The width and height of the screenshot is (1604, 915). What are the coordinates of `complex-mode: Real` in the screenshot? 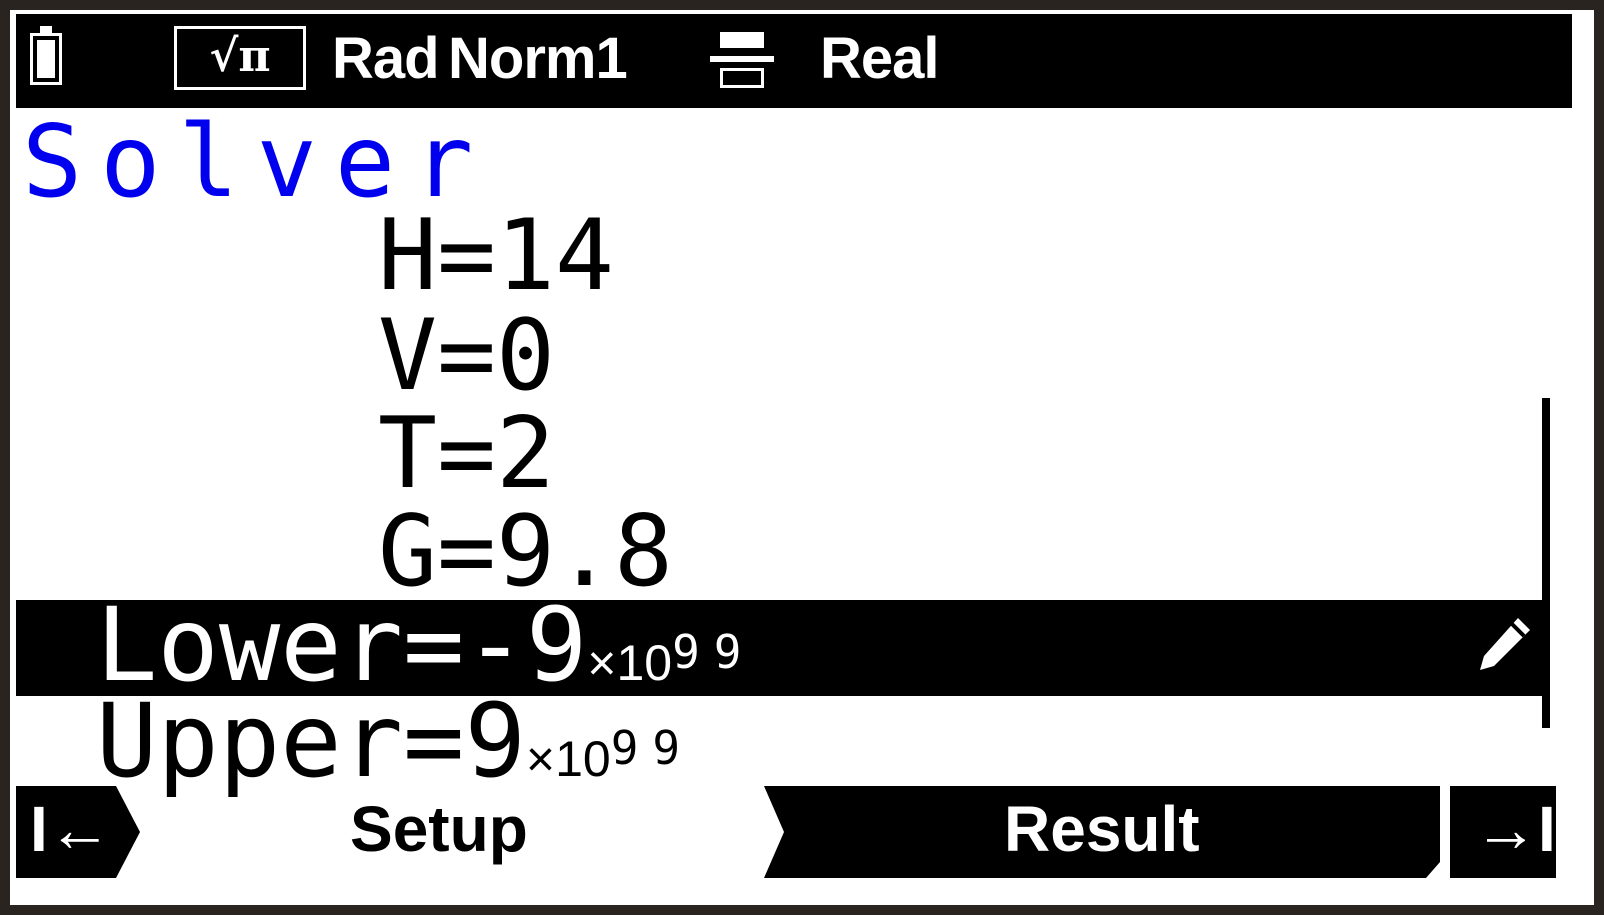 It's located at (880, 58).